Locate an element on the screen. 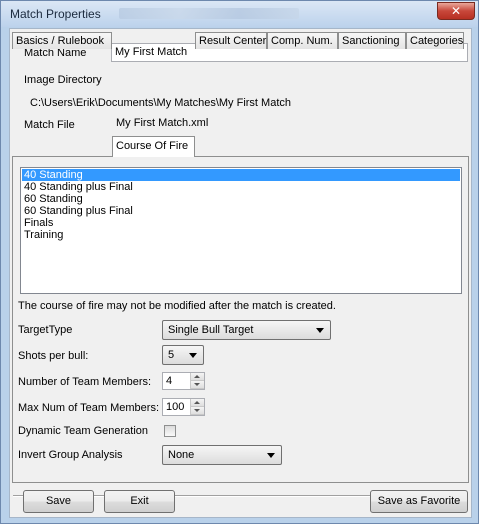 This screenshot has height=524, width=479. dynamic-team-checkbox is located at coordinates (170, 431).